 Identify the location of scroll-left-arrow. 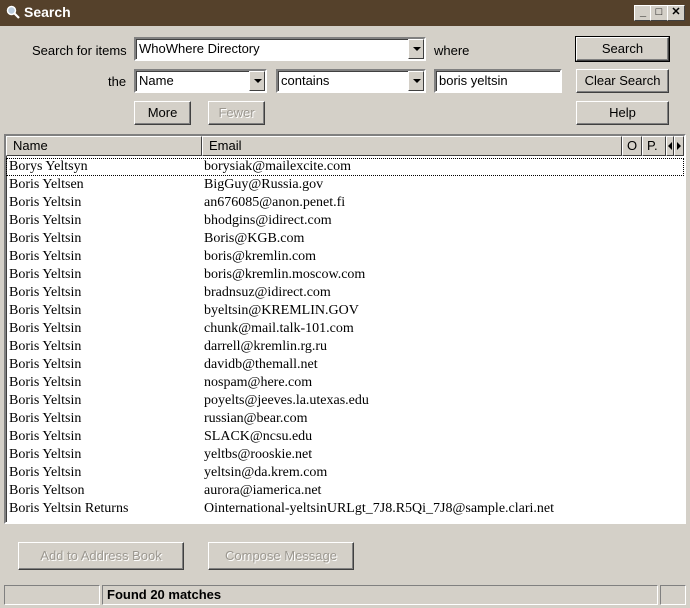
(670, 146).